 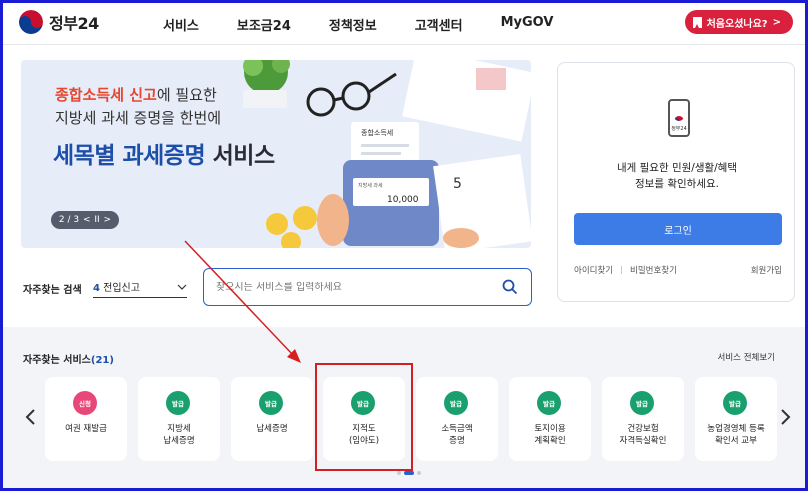 What do you see at coordinates (736, 441) in the screenshot?
I see `service-label-line2: 확인서 교부` at bounding box center [736, 441].